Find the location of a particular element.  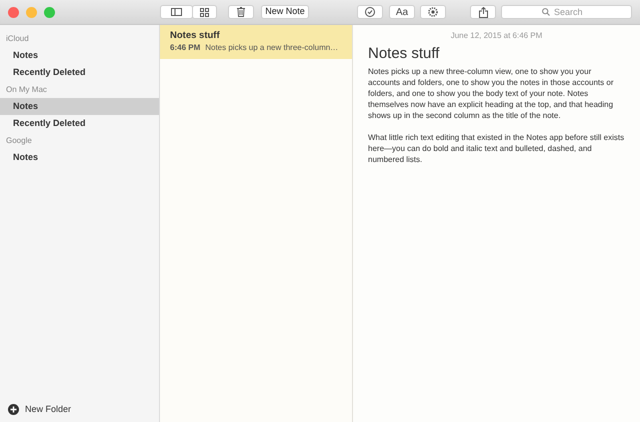

sidebar-icon is located at coordinates (176, 12).